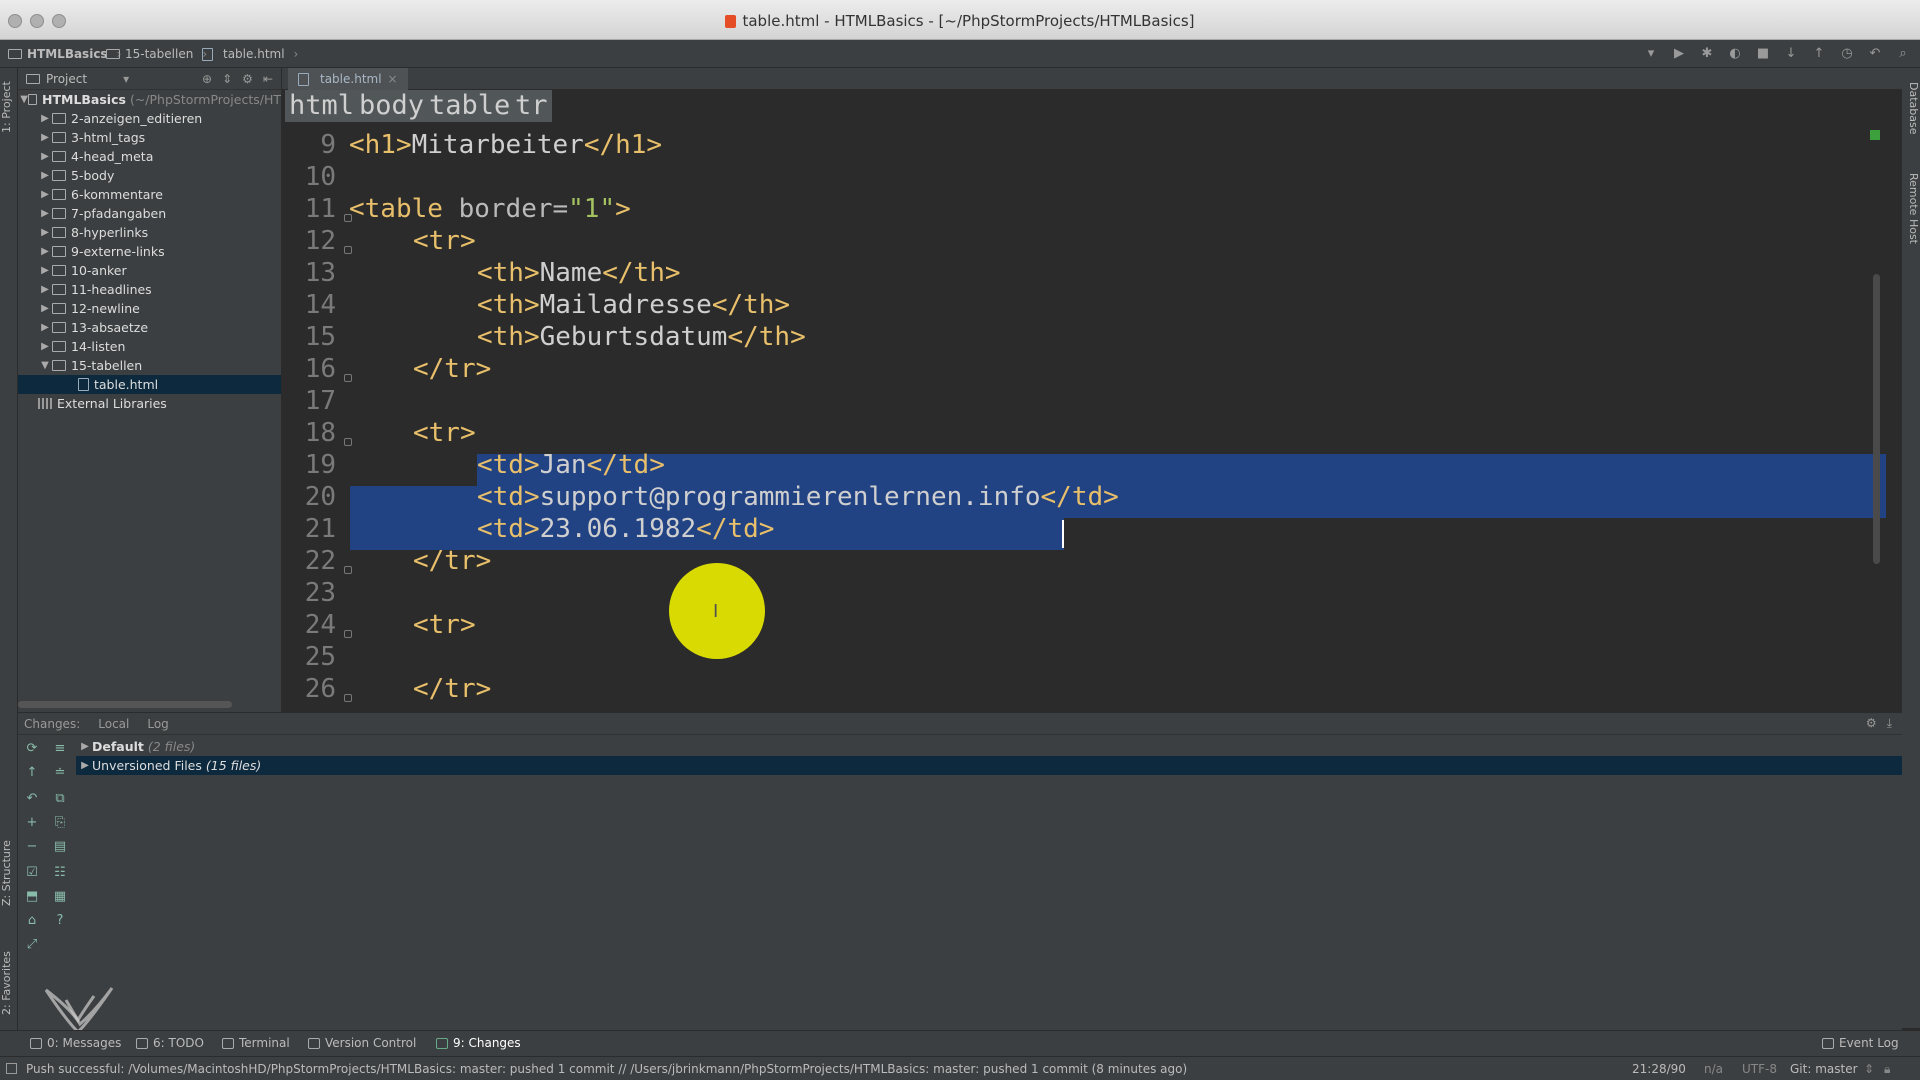 The width and height of the screenshot is (1920, 1080). What do you see at coordinates (1875, 53) in the screenshot?
I see `revert-icon: ↶` at bounding box center [1875, 53].